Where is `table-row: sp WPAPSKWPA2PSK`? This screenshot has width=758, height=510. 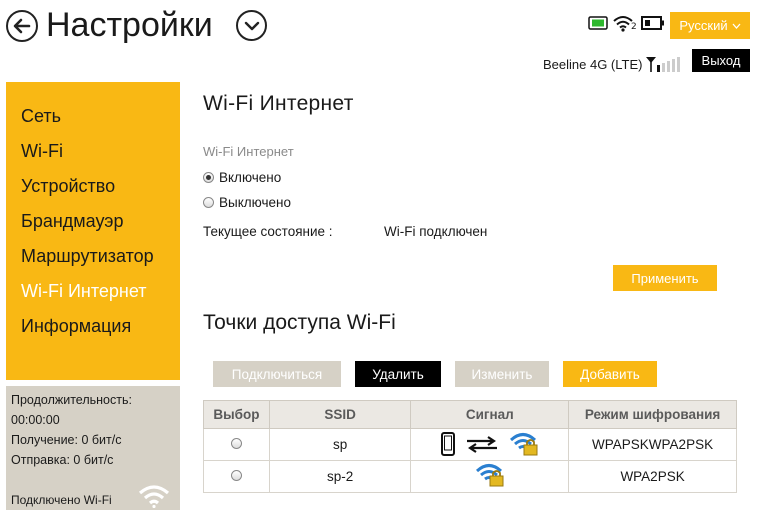 table-row: sp WPAPSKWPA2PSK is located at coordinates (470, 444).